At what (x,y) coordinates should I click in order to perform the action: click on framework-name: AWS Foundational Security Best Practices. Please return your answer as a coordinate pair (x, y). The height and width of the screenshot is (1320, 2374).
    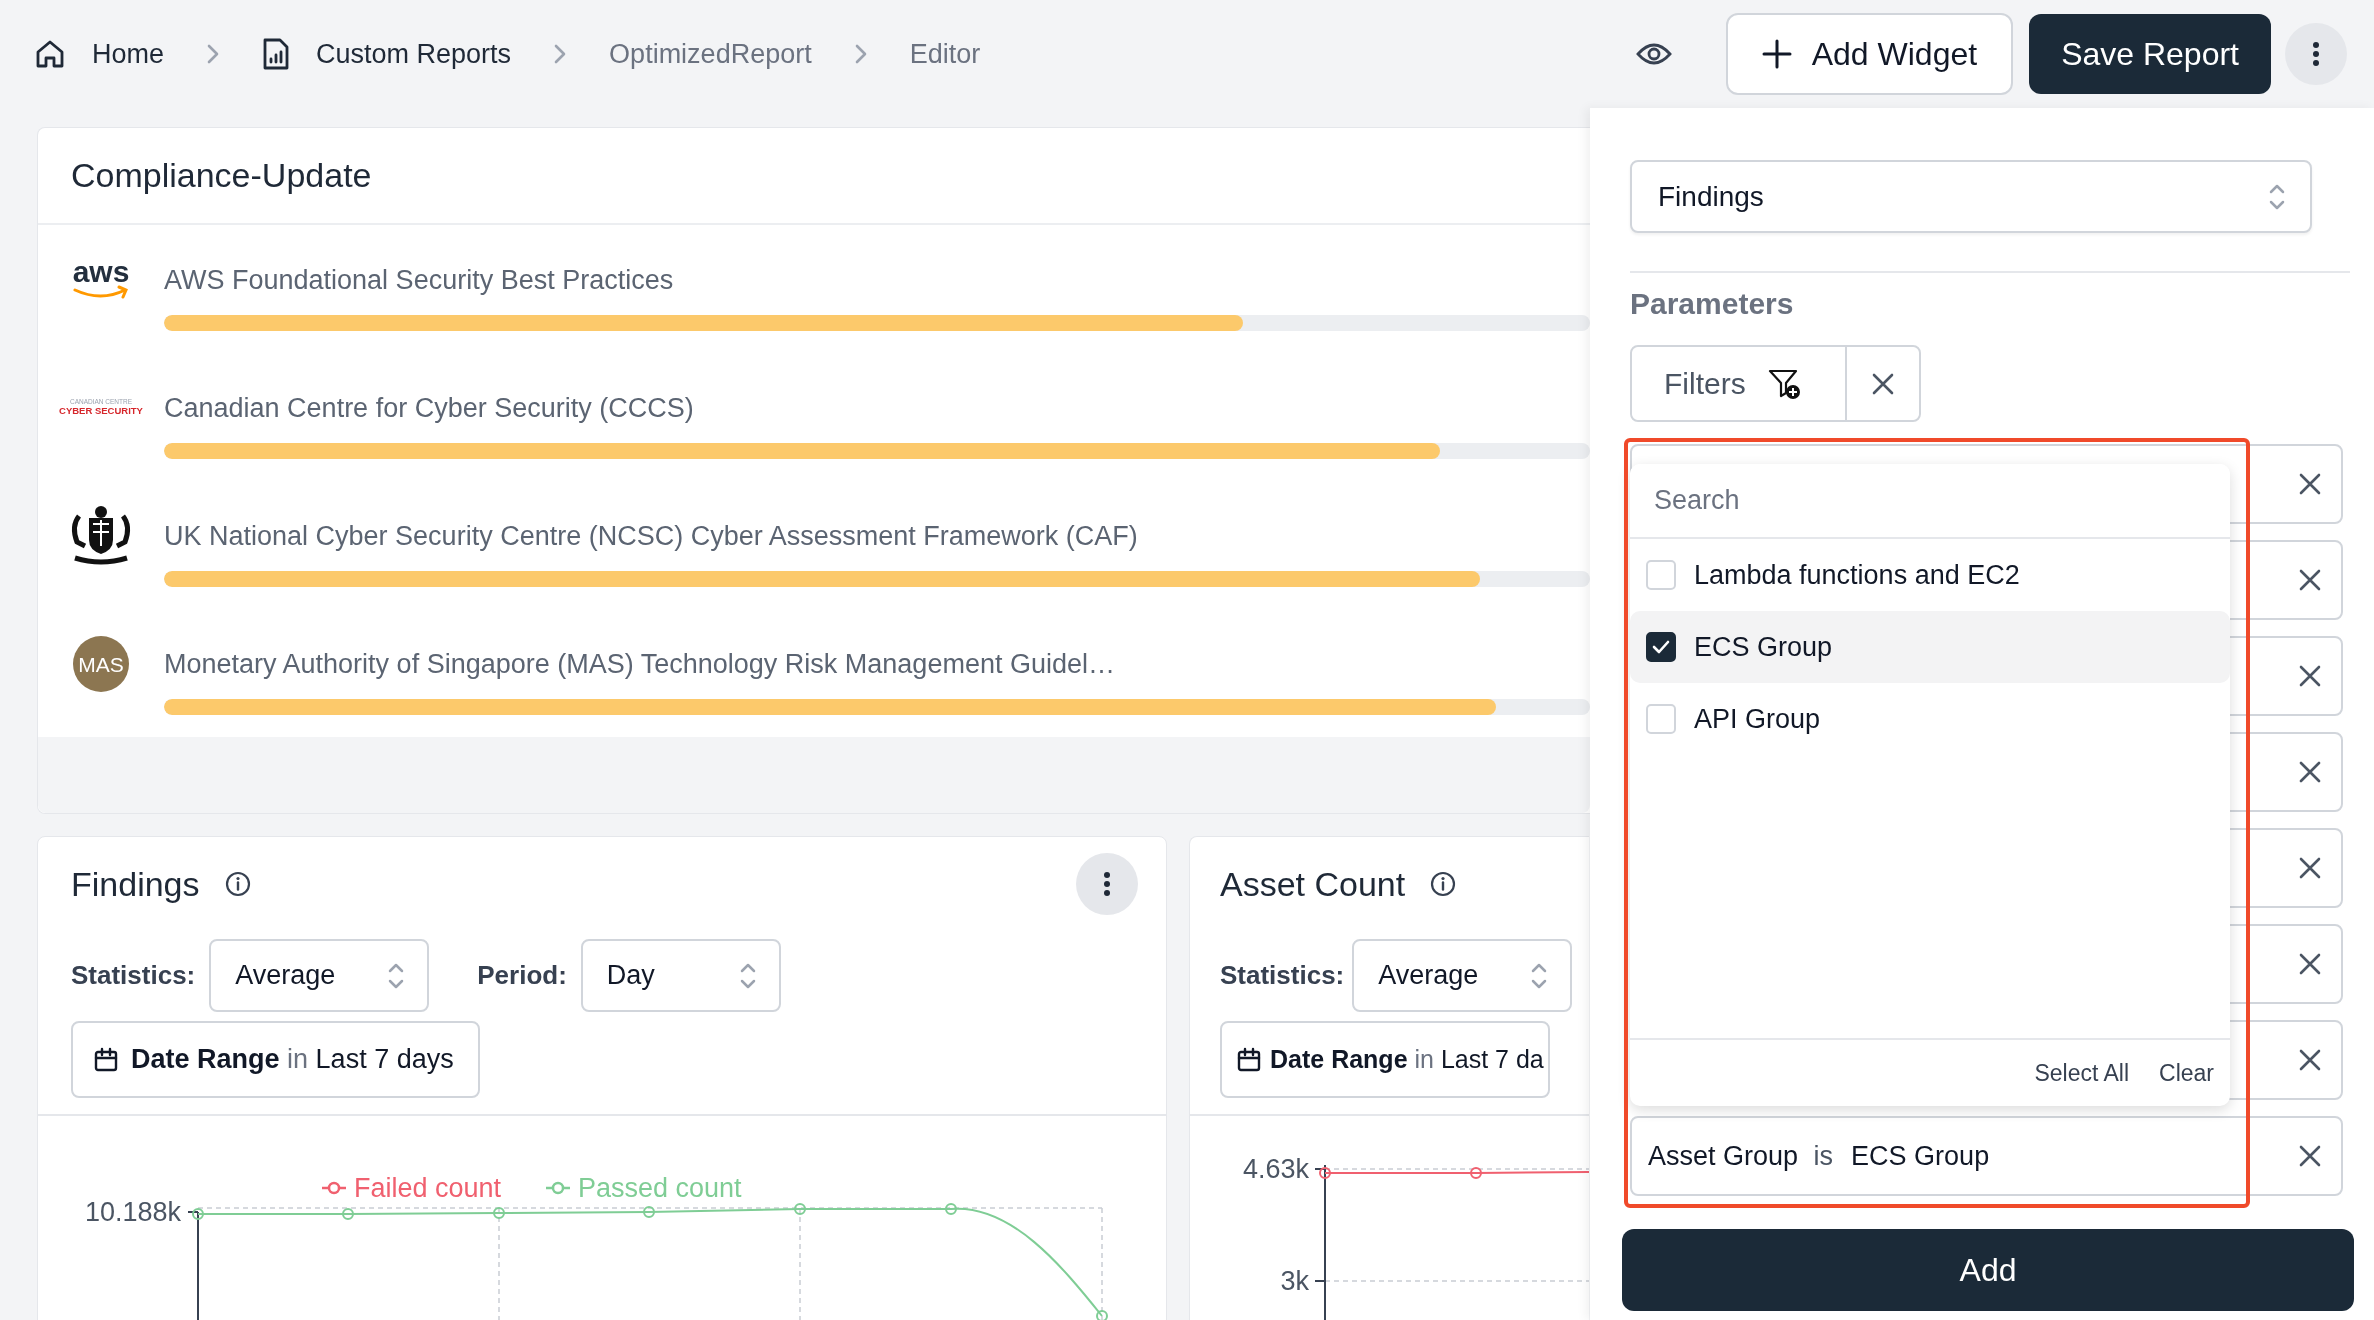
    Looking at the image, I should click on (419, 280).